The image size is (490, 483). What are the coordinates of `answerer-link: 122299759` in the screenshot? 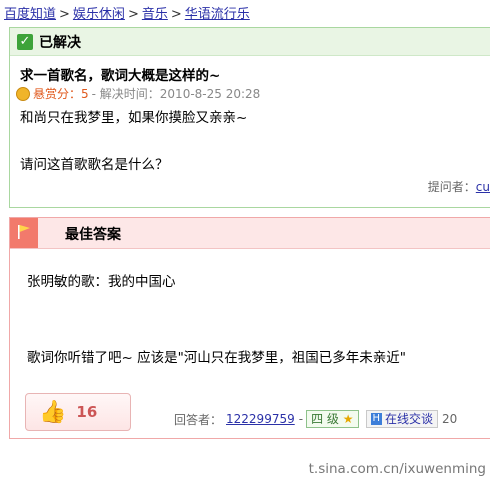 It's located at (260, 419).